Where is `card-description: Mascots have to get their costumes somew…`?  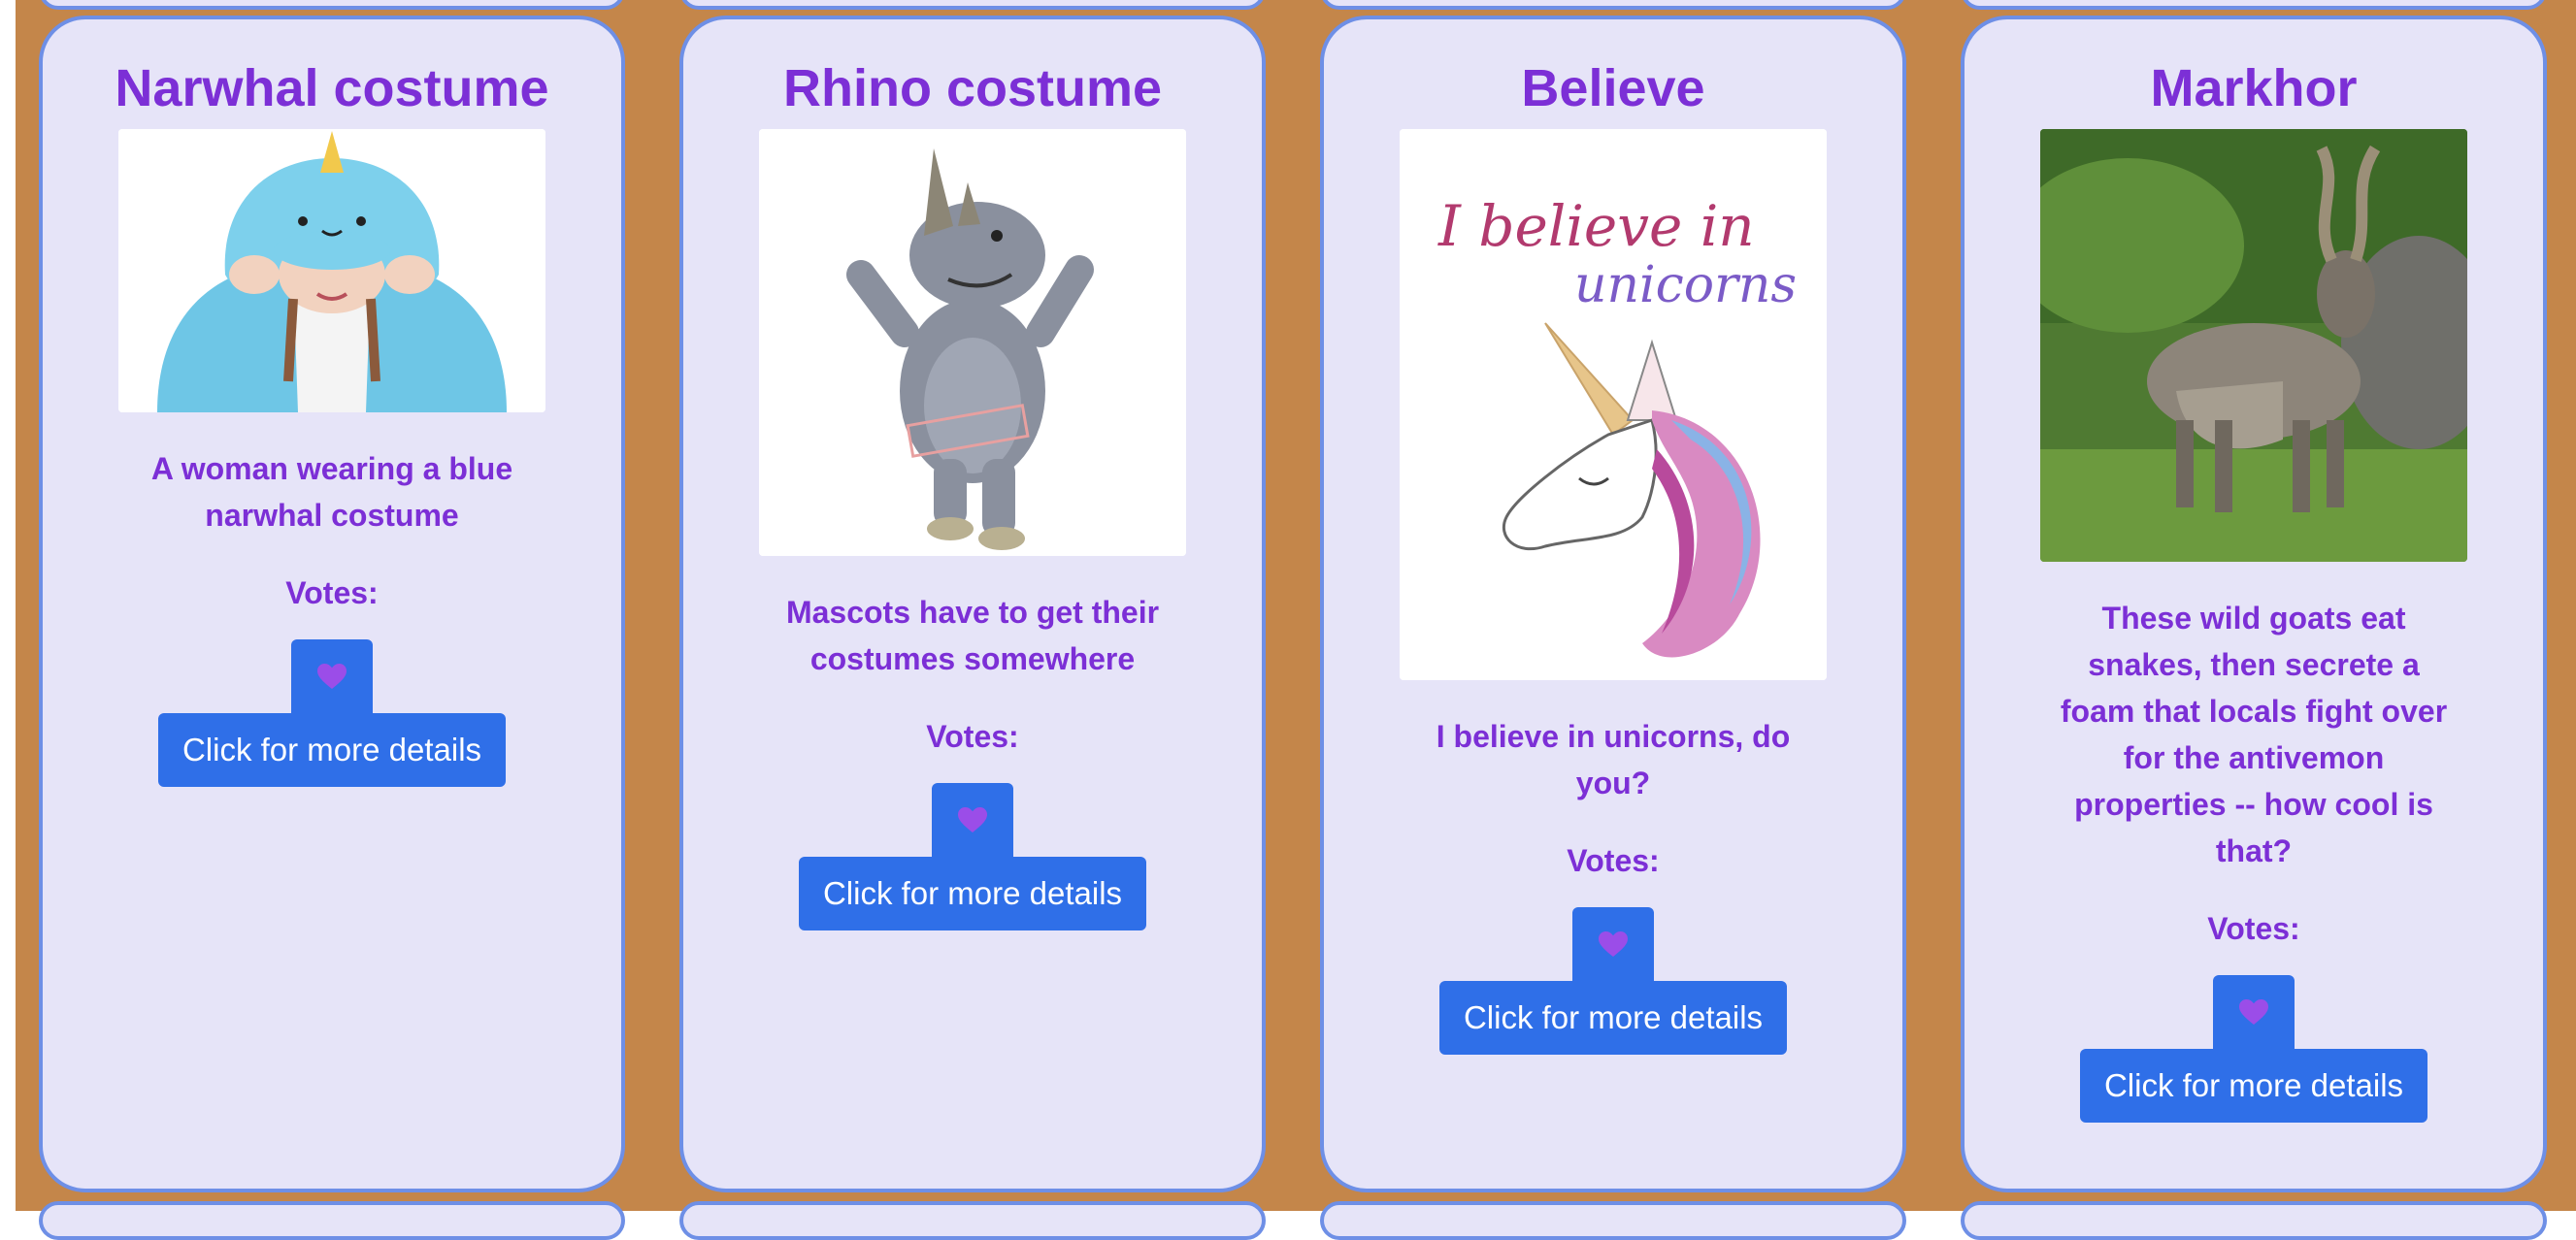 card-description: Mascots have to get their costumes somew… is located at coordinates (972, 635).